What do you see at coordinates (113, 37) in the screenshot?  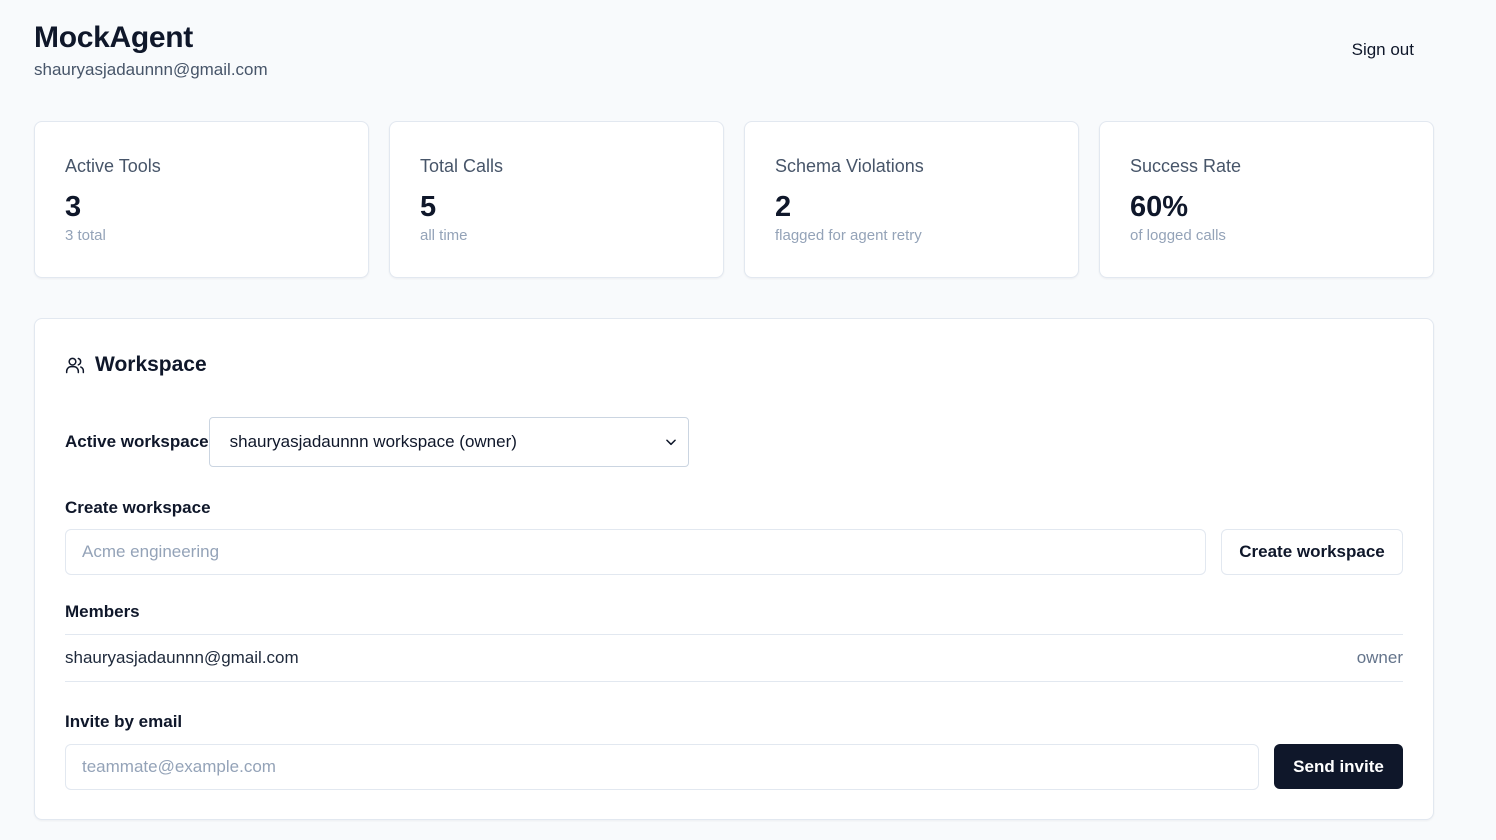 I see `app-title: MockAgent` at bounding box center [113, 37].